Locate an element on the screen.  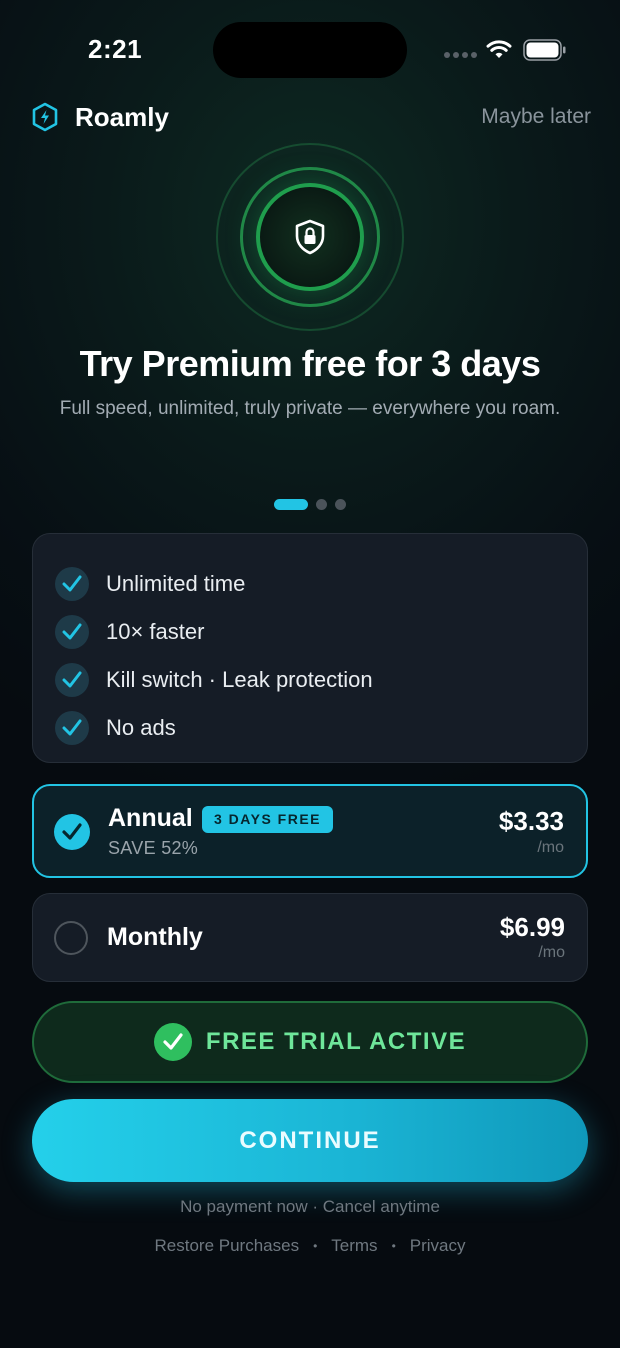
privacy-link: Privacy is located at coordinates (438, 1246).